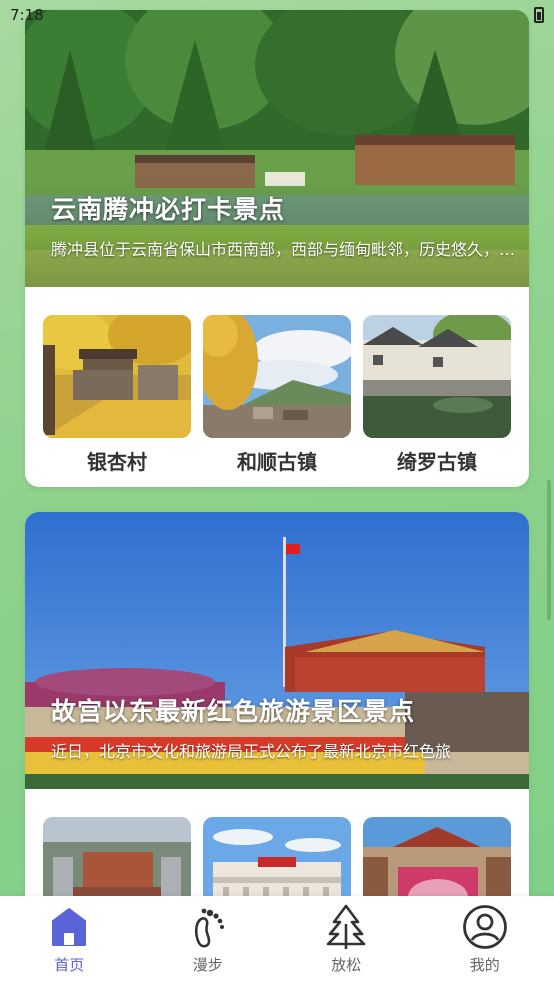  Describe the element at coordinates (69, 927) in the screenshot. I see `home-icon` at that location.